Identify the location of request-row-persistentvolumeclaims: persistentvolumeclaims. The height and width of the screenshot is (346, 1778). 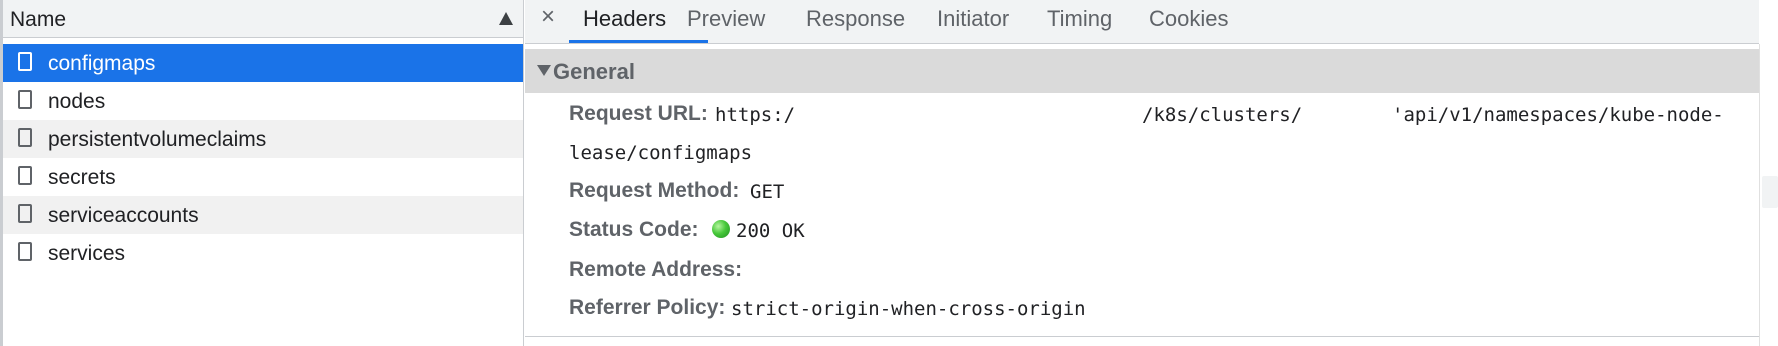
(263, 139).